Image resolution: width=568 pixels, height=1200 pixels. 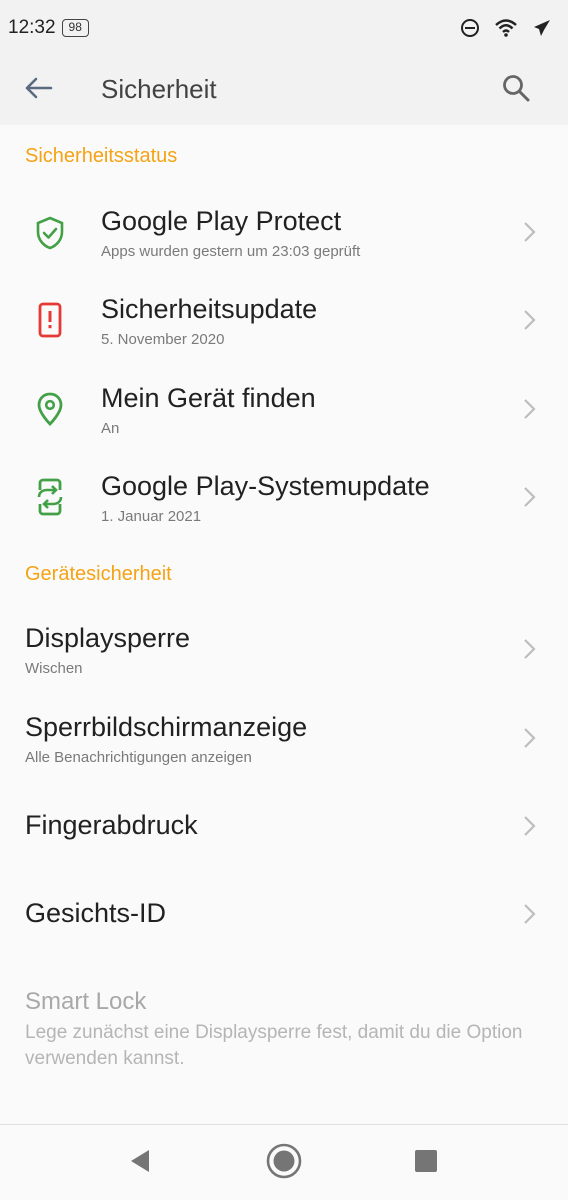 I want to click on do-not-disturb-icon, so click(x=470, y=28).